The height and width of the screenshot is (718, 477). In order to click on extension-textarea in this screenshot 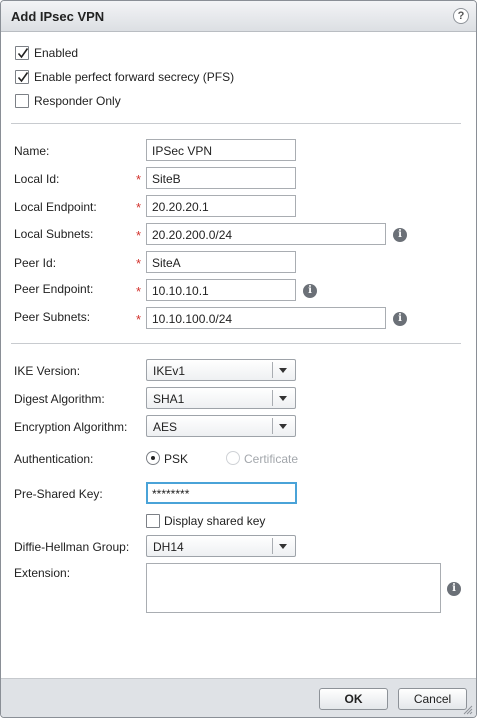, I will do `click(293, 588)`.